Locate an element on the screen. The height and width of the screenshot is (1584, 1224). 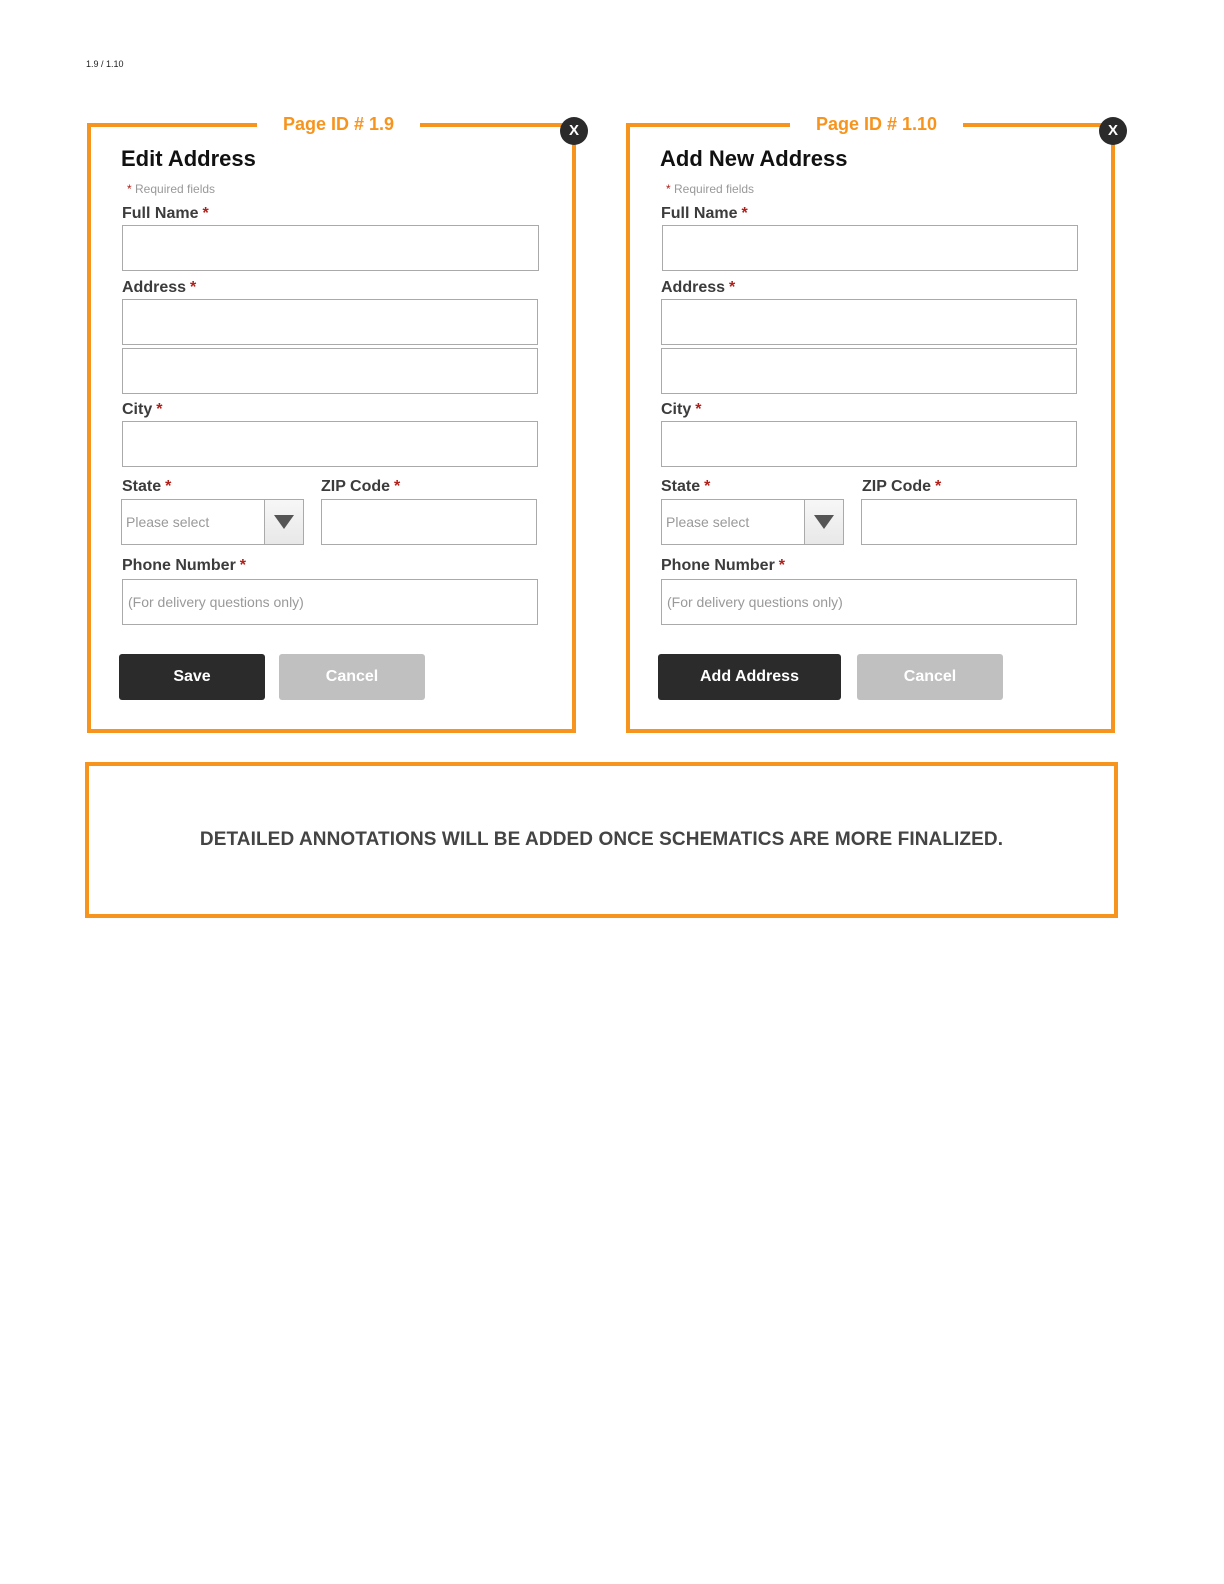
form-title: Add New Address is located at coordinates (754, 158).